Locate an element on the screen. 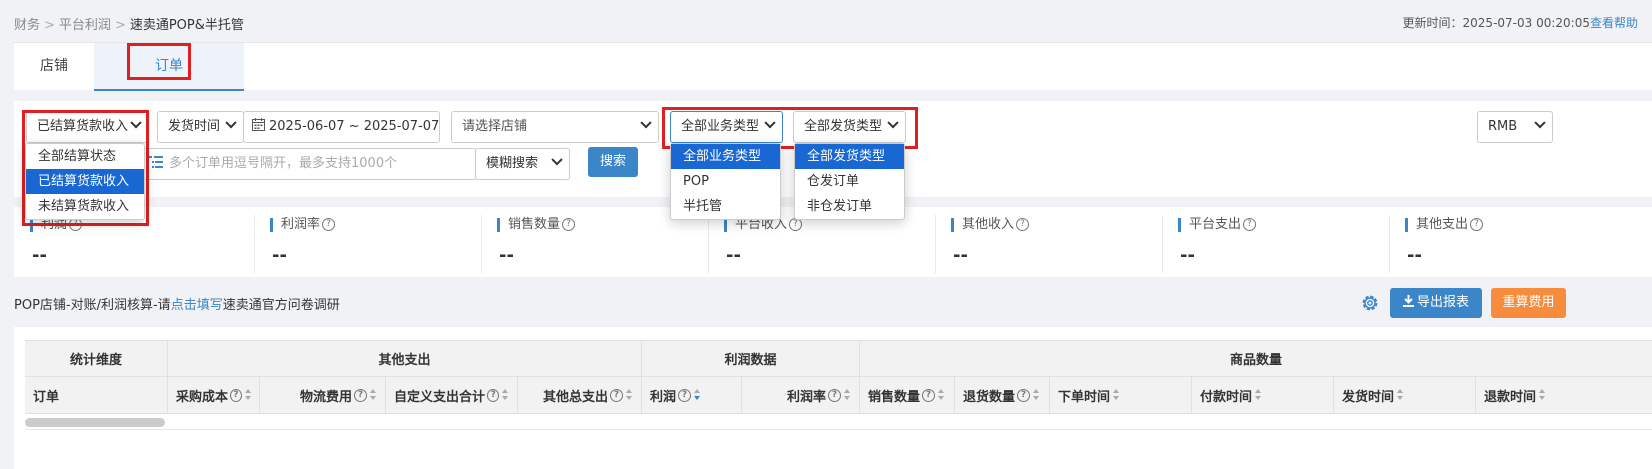 The height and width of the screenshot is (469, 1652). settlement-select: 已结算货款收入 is located at coordinates (87, 127).